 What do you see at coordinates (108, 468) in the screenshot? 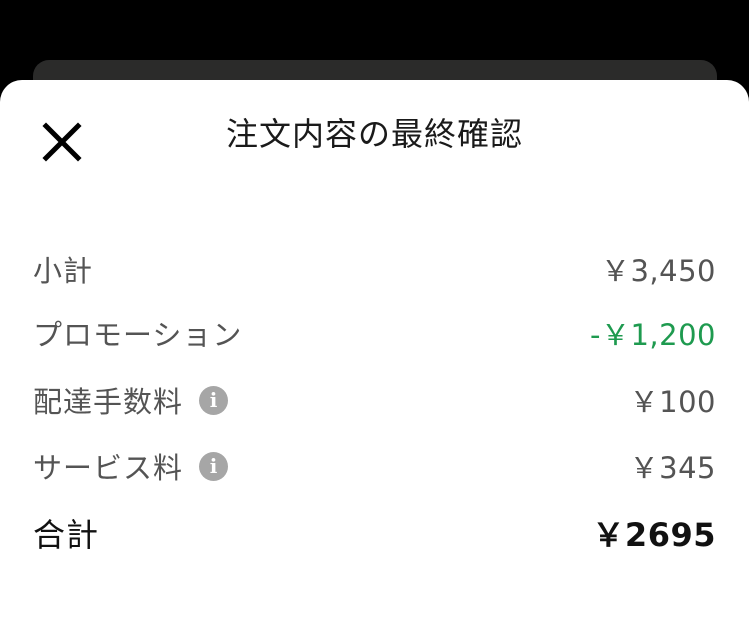
I see `service-fee-label: サービス料` at bounding box center [108, 468].